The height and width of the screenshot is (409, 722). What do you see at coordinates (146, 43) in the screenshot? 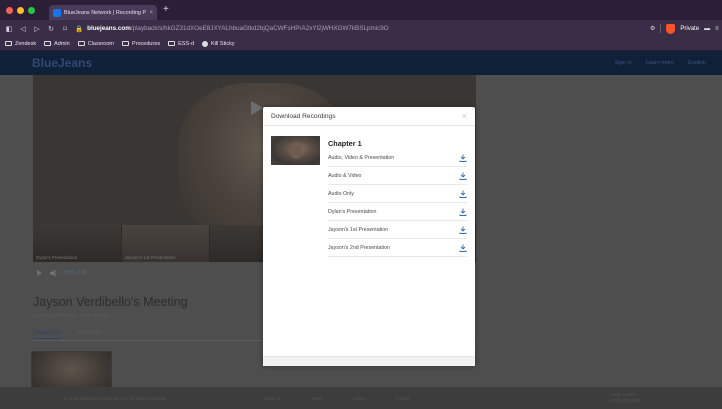
I see `bookmark-label: Procedures` at bounding box center [146, 43].